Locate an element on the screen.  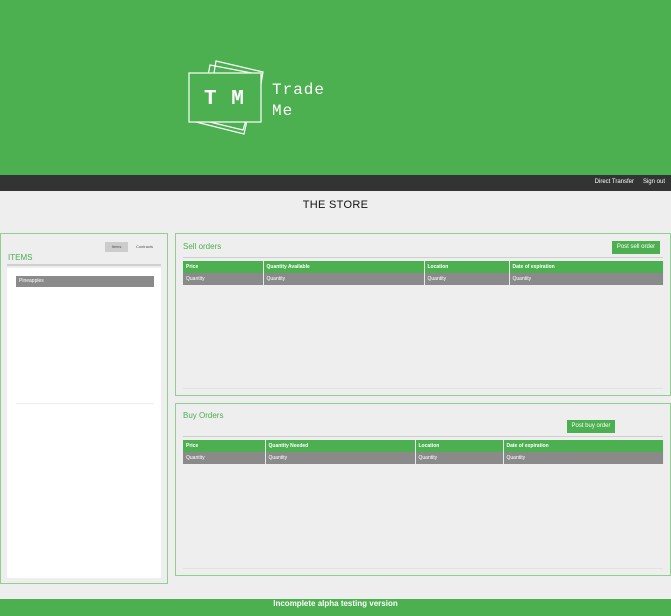
top-navbar: Direct Transfer Sign out is located at coordinates (335, 183).